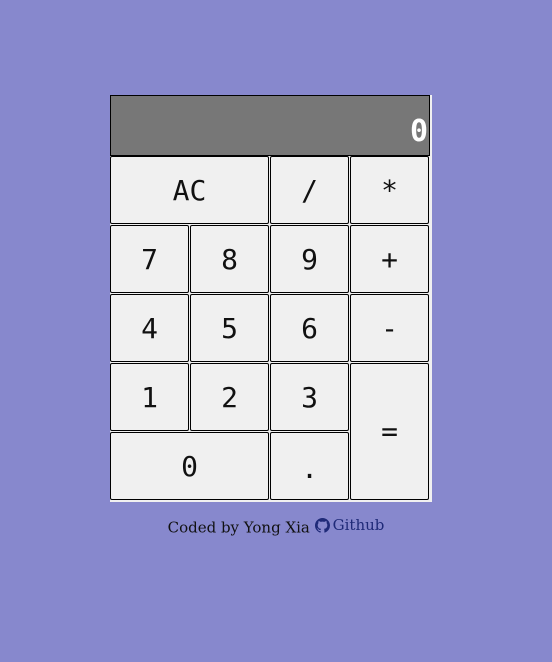 This screenshot has width=552, height=662. I want to click on multiply-button: *, so click(389, 190).